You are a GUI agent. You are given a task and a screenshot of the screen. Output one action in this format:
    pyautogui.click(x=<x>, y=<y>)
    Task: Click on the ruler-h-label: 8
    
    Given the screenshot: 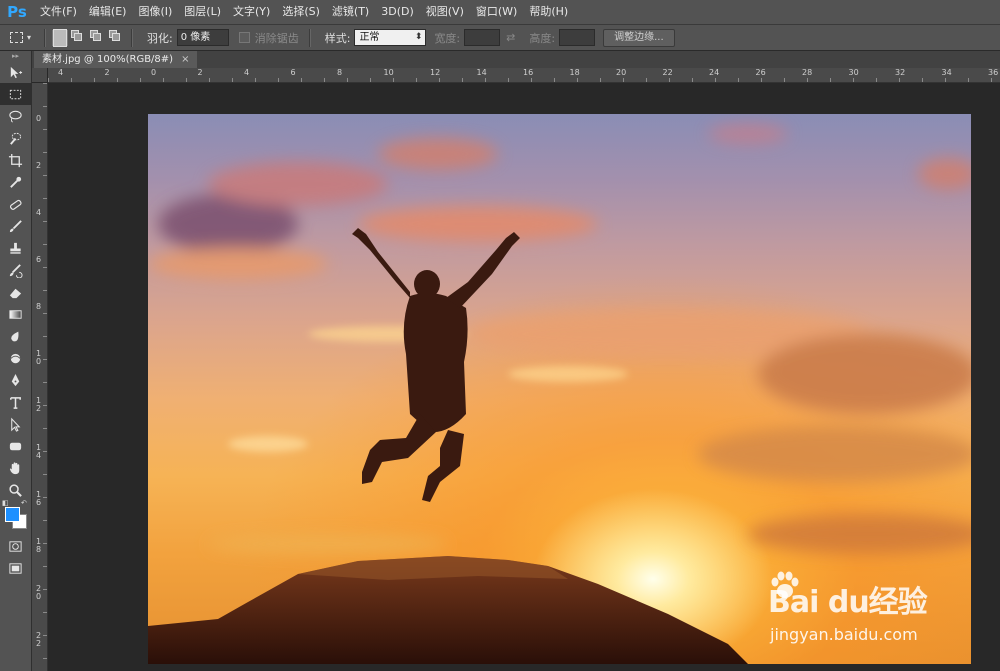 What is the action you would take?
    pyautogui.click(x=340, y=72)
    